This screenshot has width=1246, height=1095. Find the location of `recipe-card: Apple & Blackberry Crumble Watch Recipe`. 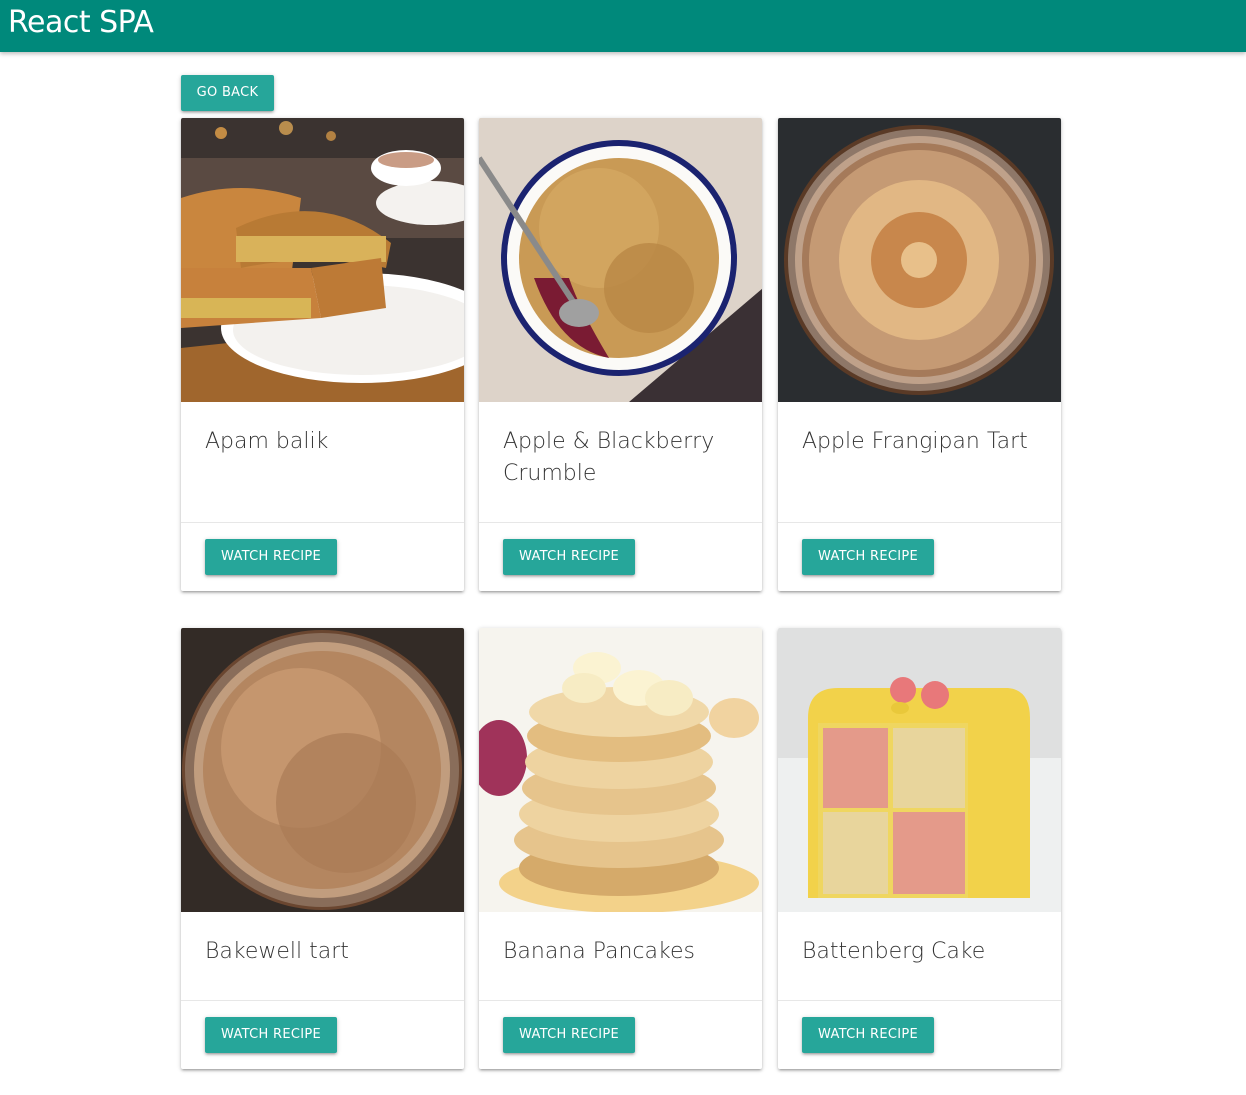

recipe-card: Apple & Blackberry Crumble Watch Recipe is located at coordinates (620, 354).